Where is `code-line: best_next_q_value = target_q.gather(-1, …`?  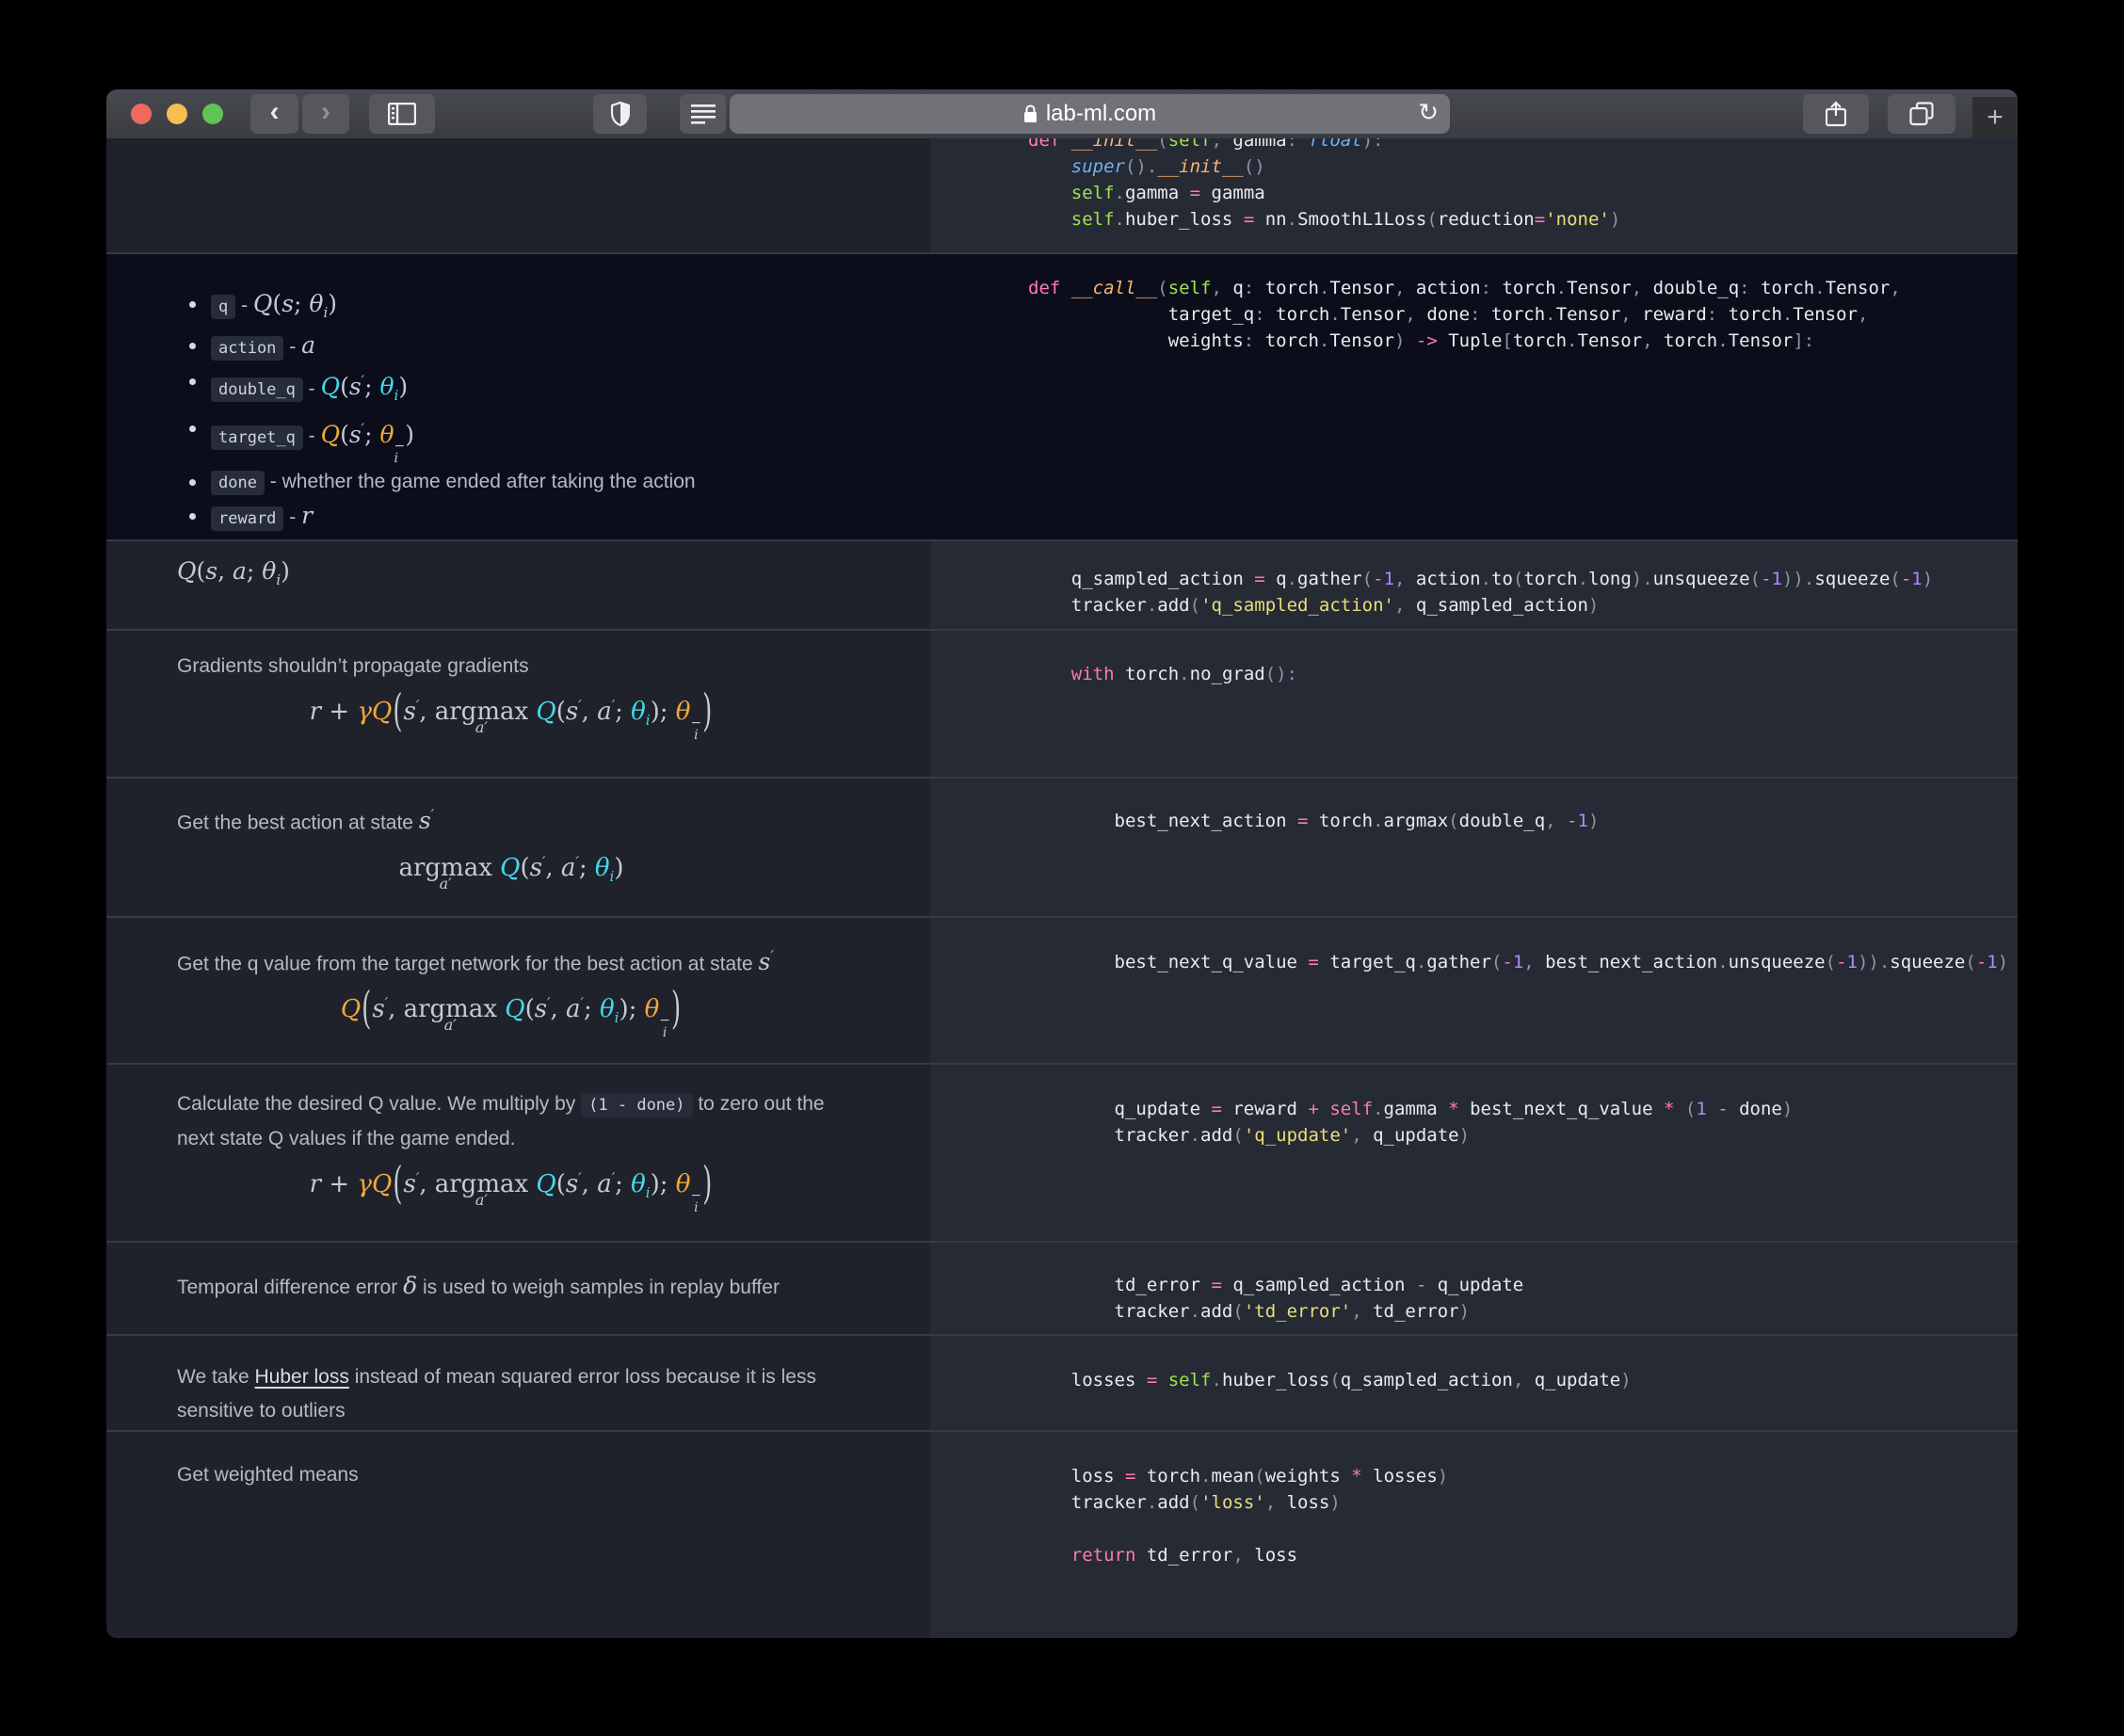 code-line: best_next_q_value = target_q.gather(-1, … is located at coordinates (1523, 962).